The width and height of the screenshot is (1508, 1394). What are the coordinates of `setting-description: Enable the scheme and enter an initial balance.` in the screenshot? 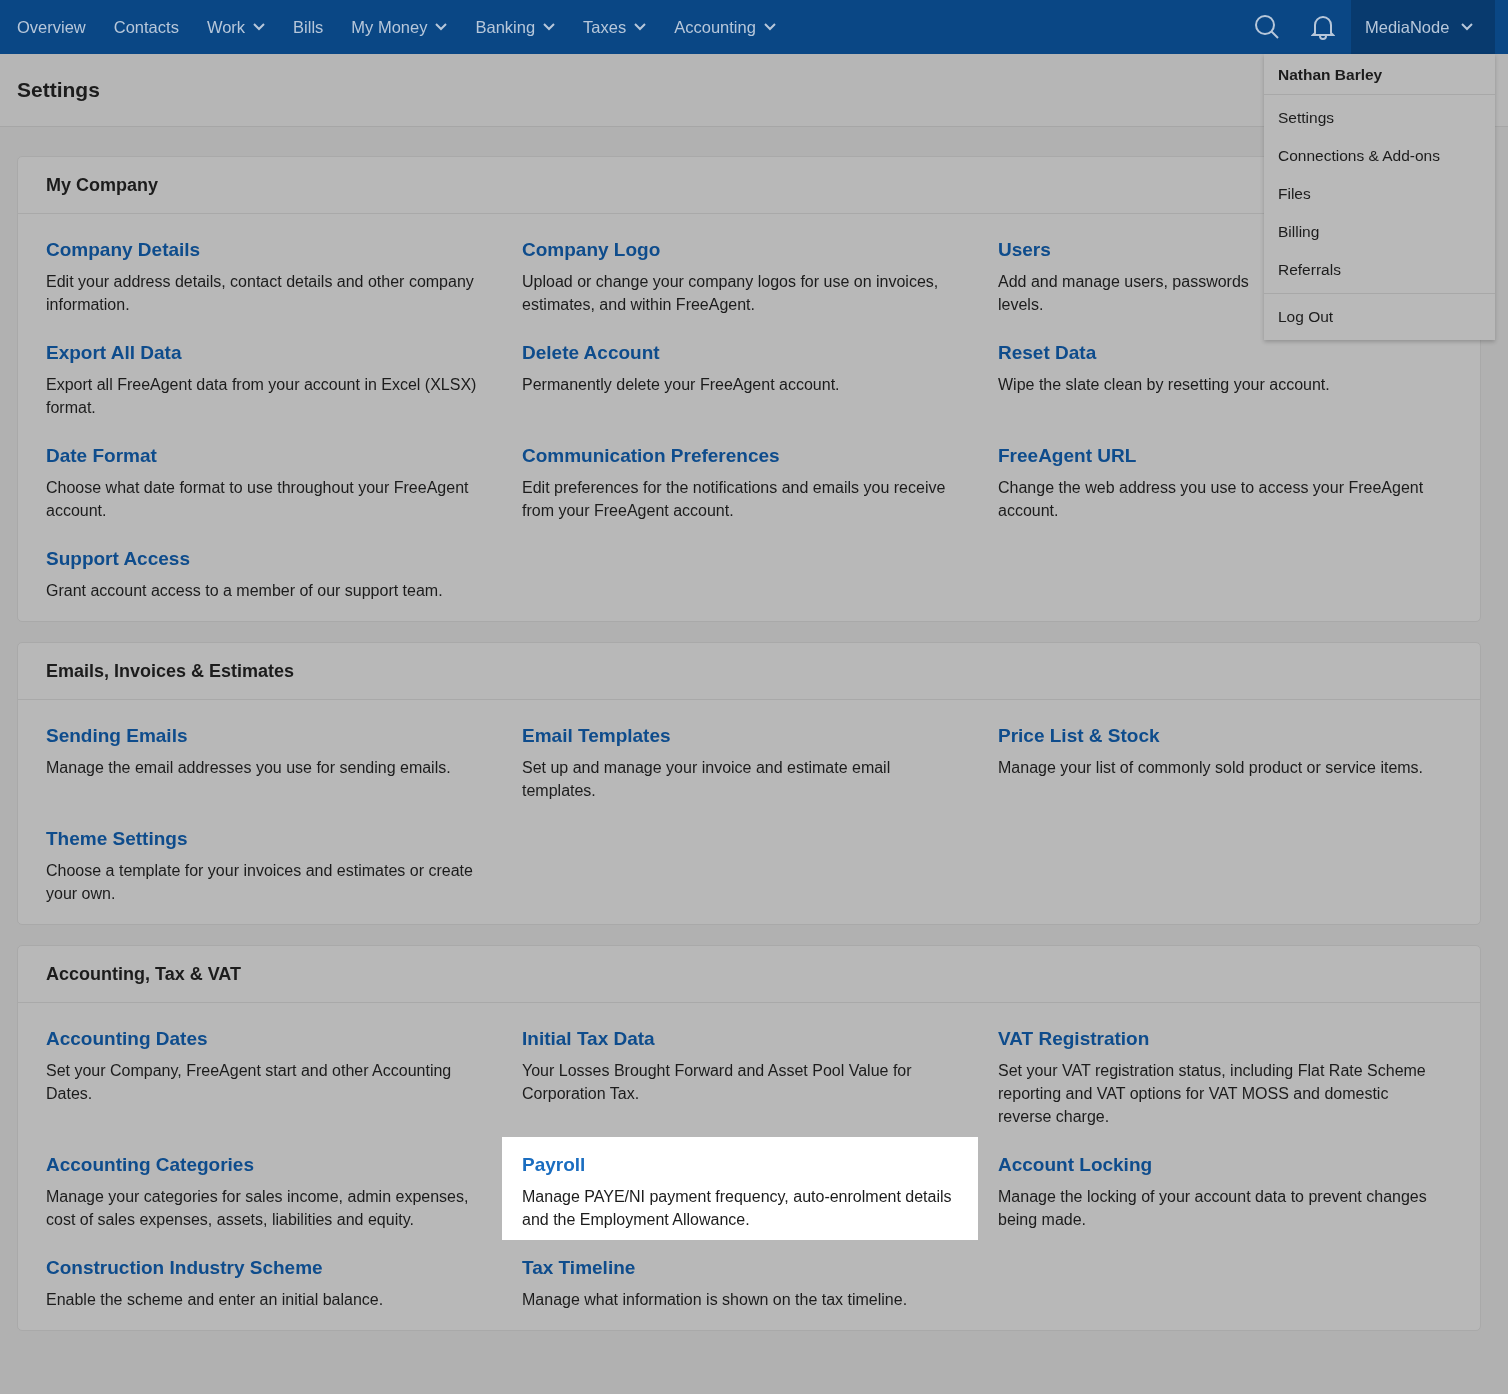 It's located at (215, 1300).